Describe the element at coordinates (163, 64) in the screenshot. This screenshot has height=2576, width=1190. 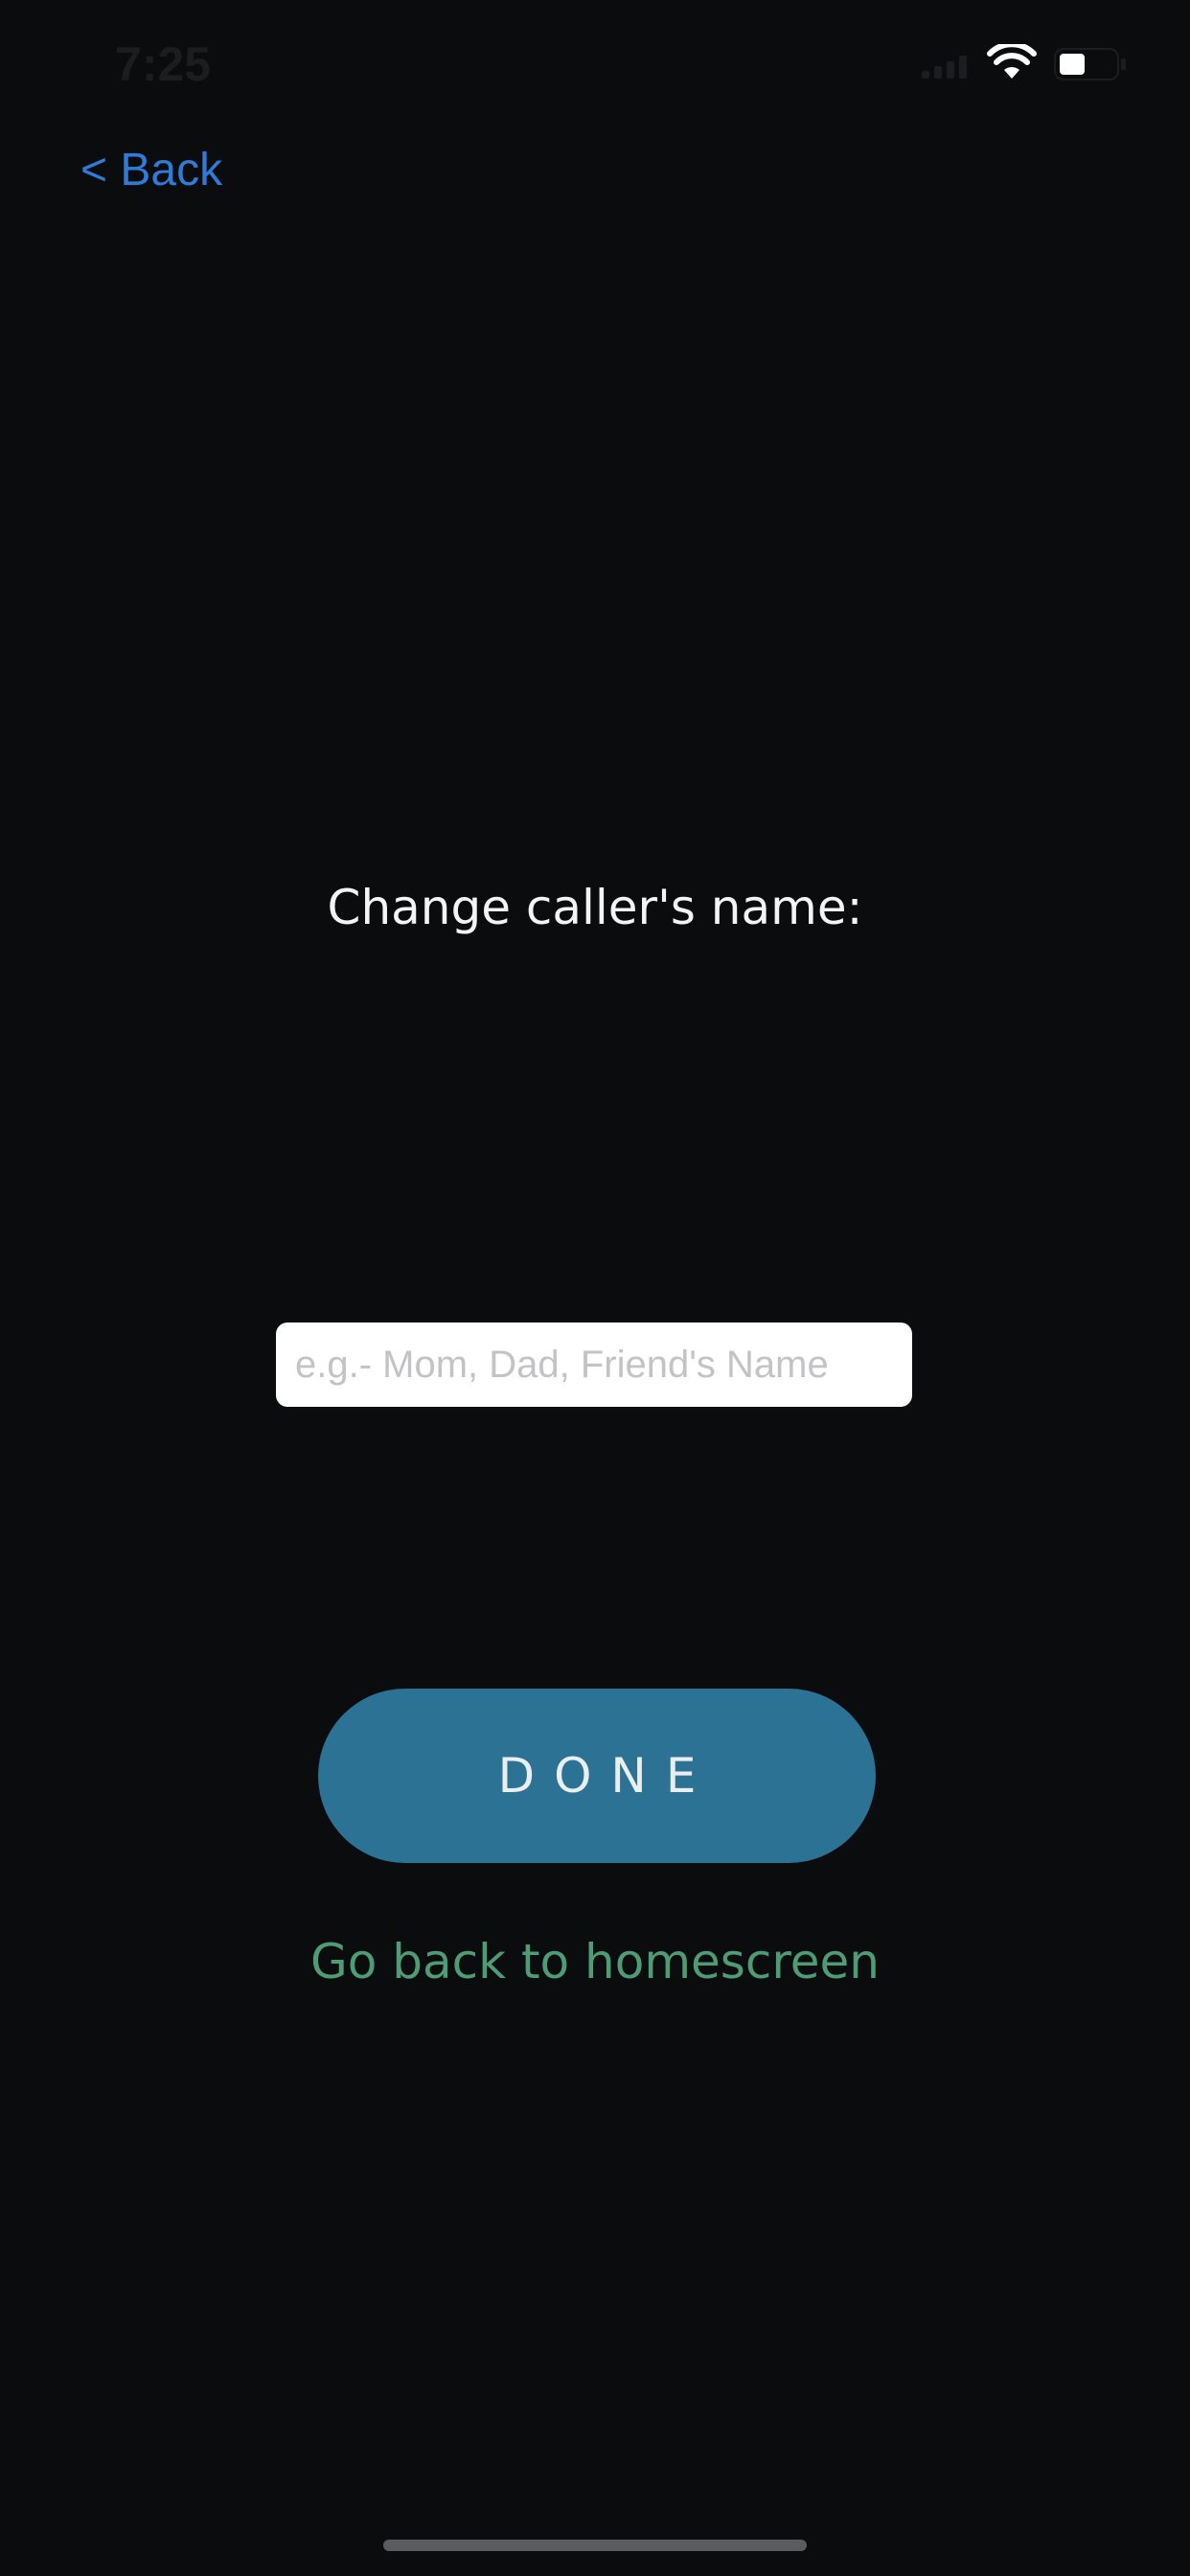
I see `status-time: 7:25` at that location.